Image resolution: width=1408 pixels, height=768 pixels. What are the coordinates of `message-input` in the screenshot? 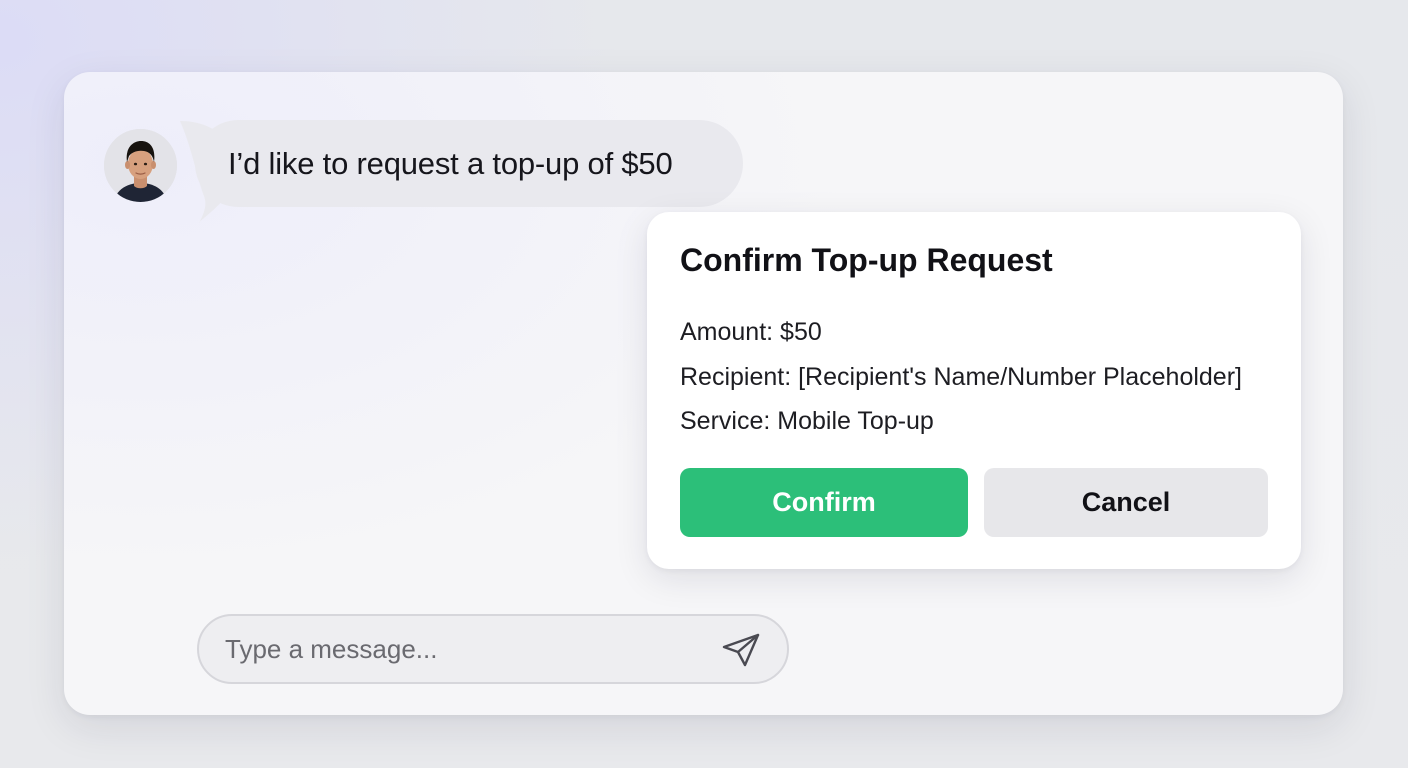 It's located at (465, 649).